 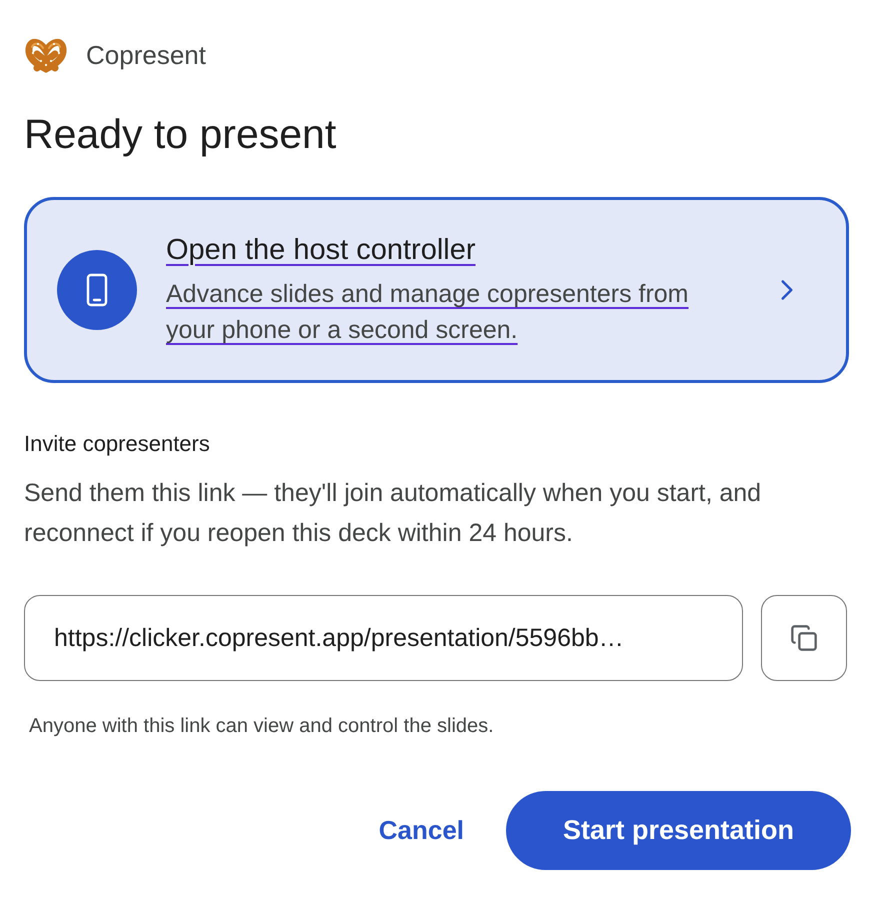 What do you see at coordinates (117, 444) in the screenshot?
I see `invite-heading: Invite copresenters` at bounding box center [117, 444].